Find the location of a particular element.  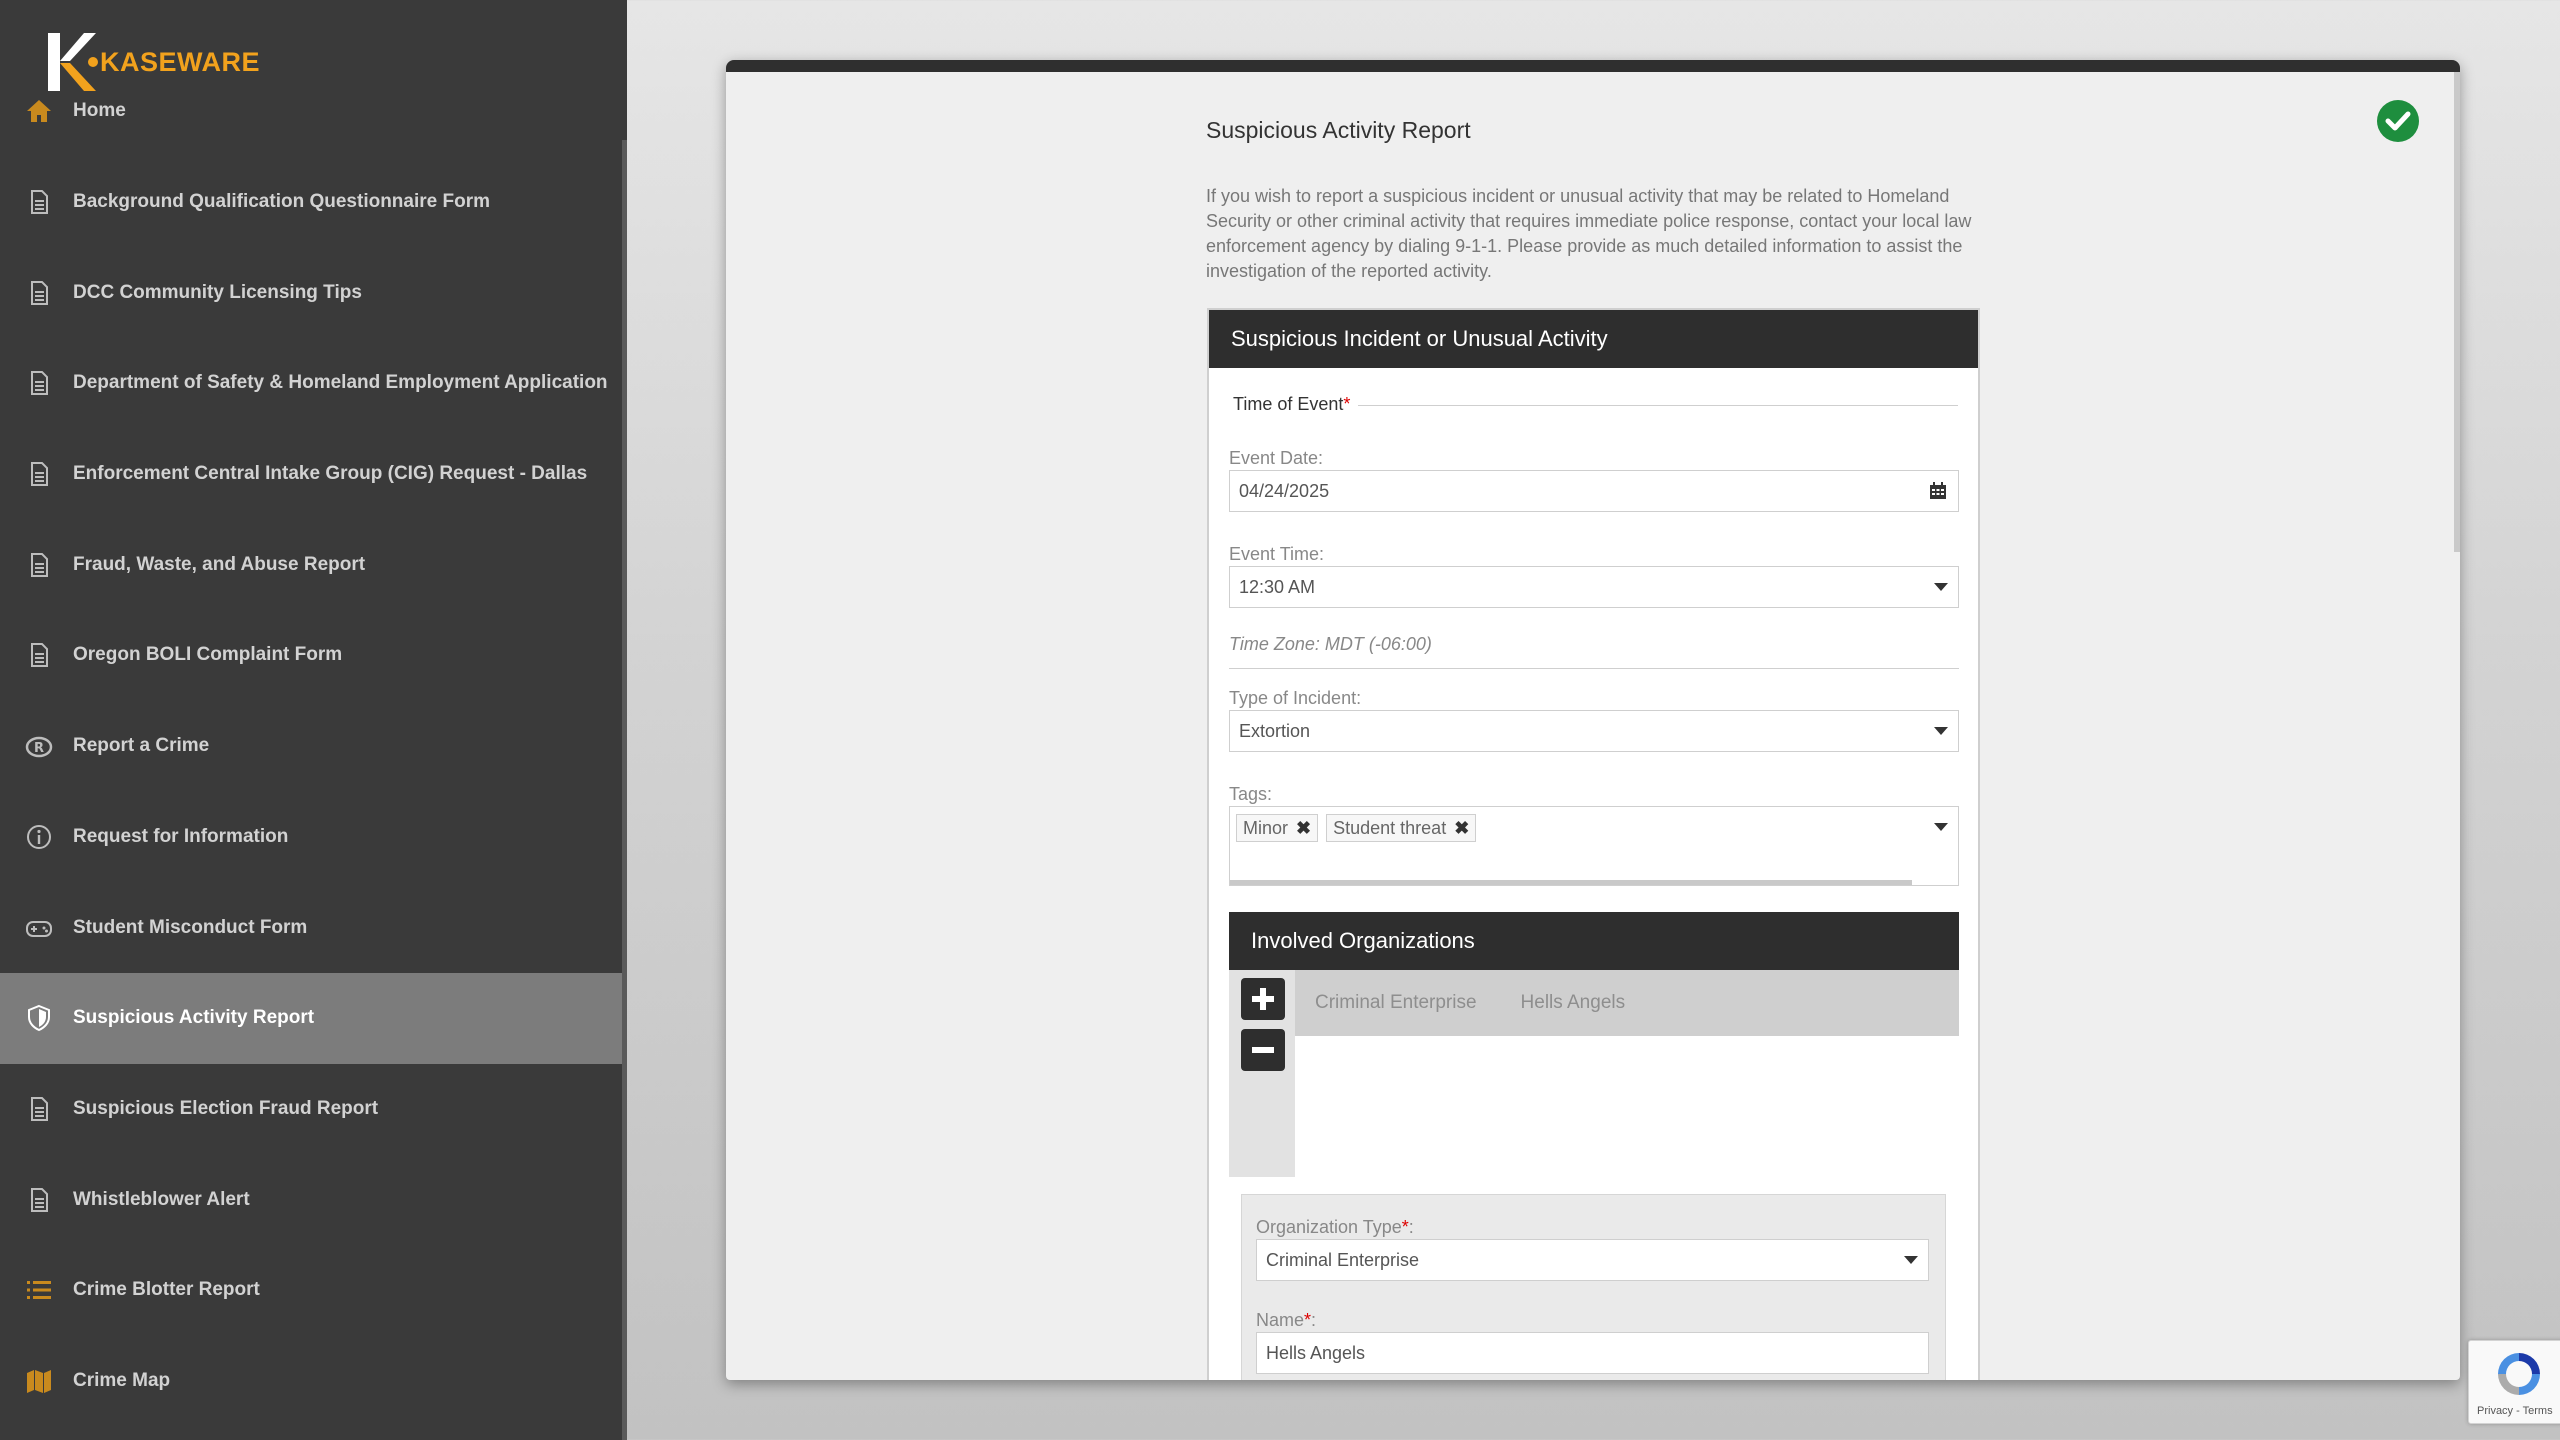

tags-input: Minor ✖ Student threat ✖ is located at coordinates (1594, 846).